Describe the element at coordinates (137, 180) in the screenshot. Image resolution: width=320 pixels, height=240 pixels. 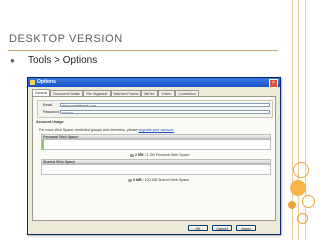
I see `shared-used: 0 MB` at that location.